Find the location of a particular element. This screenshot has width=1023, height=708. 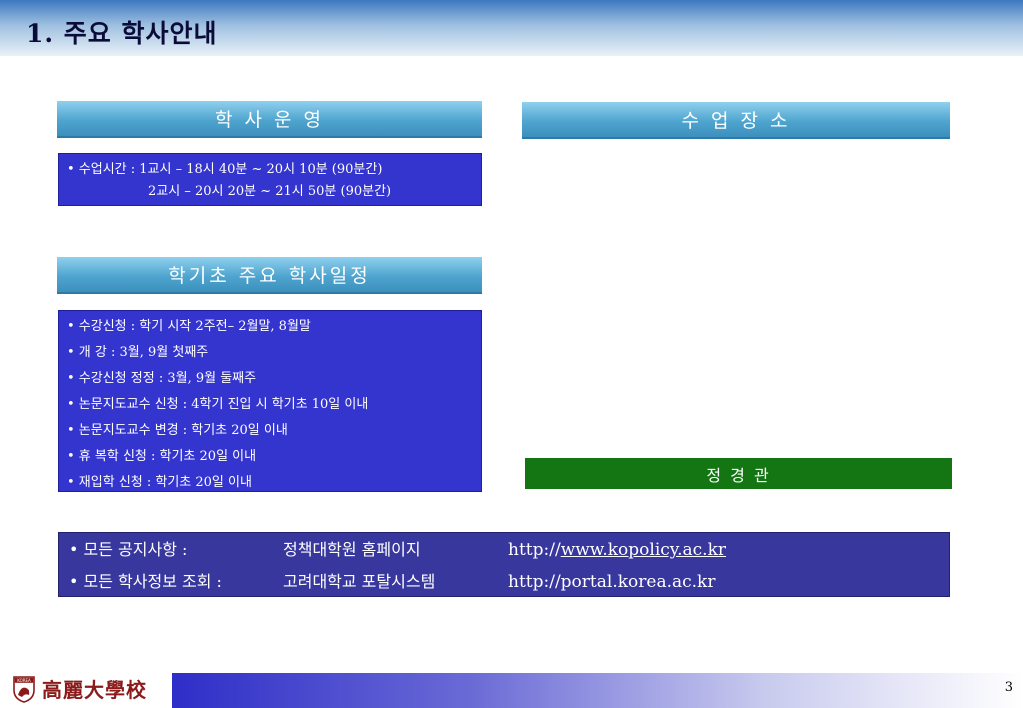

footer-bar is located at coordinates (597, 690).